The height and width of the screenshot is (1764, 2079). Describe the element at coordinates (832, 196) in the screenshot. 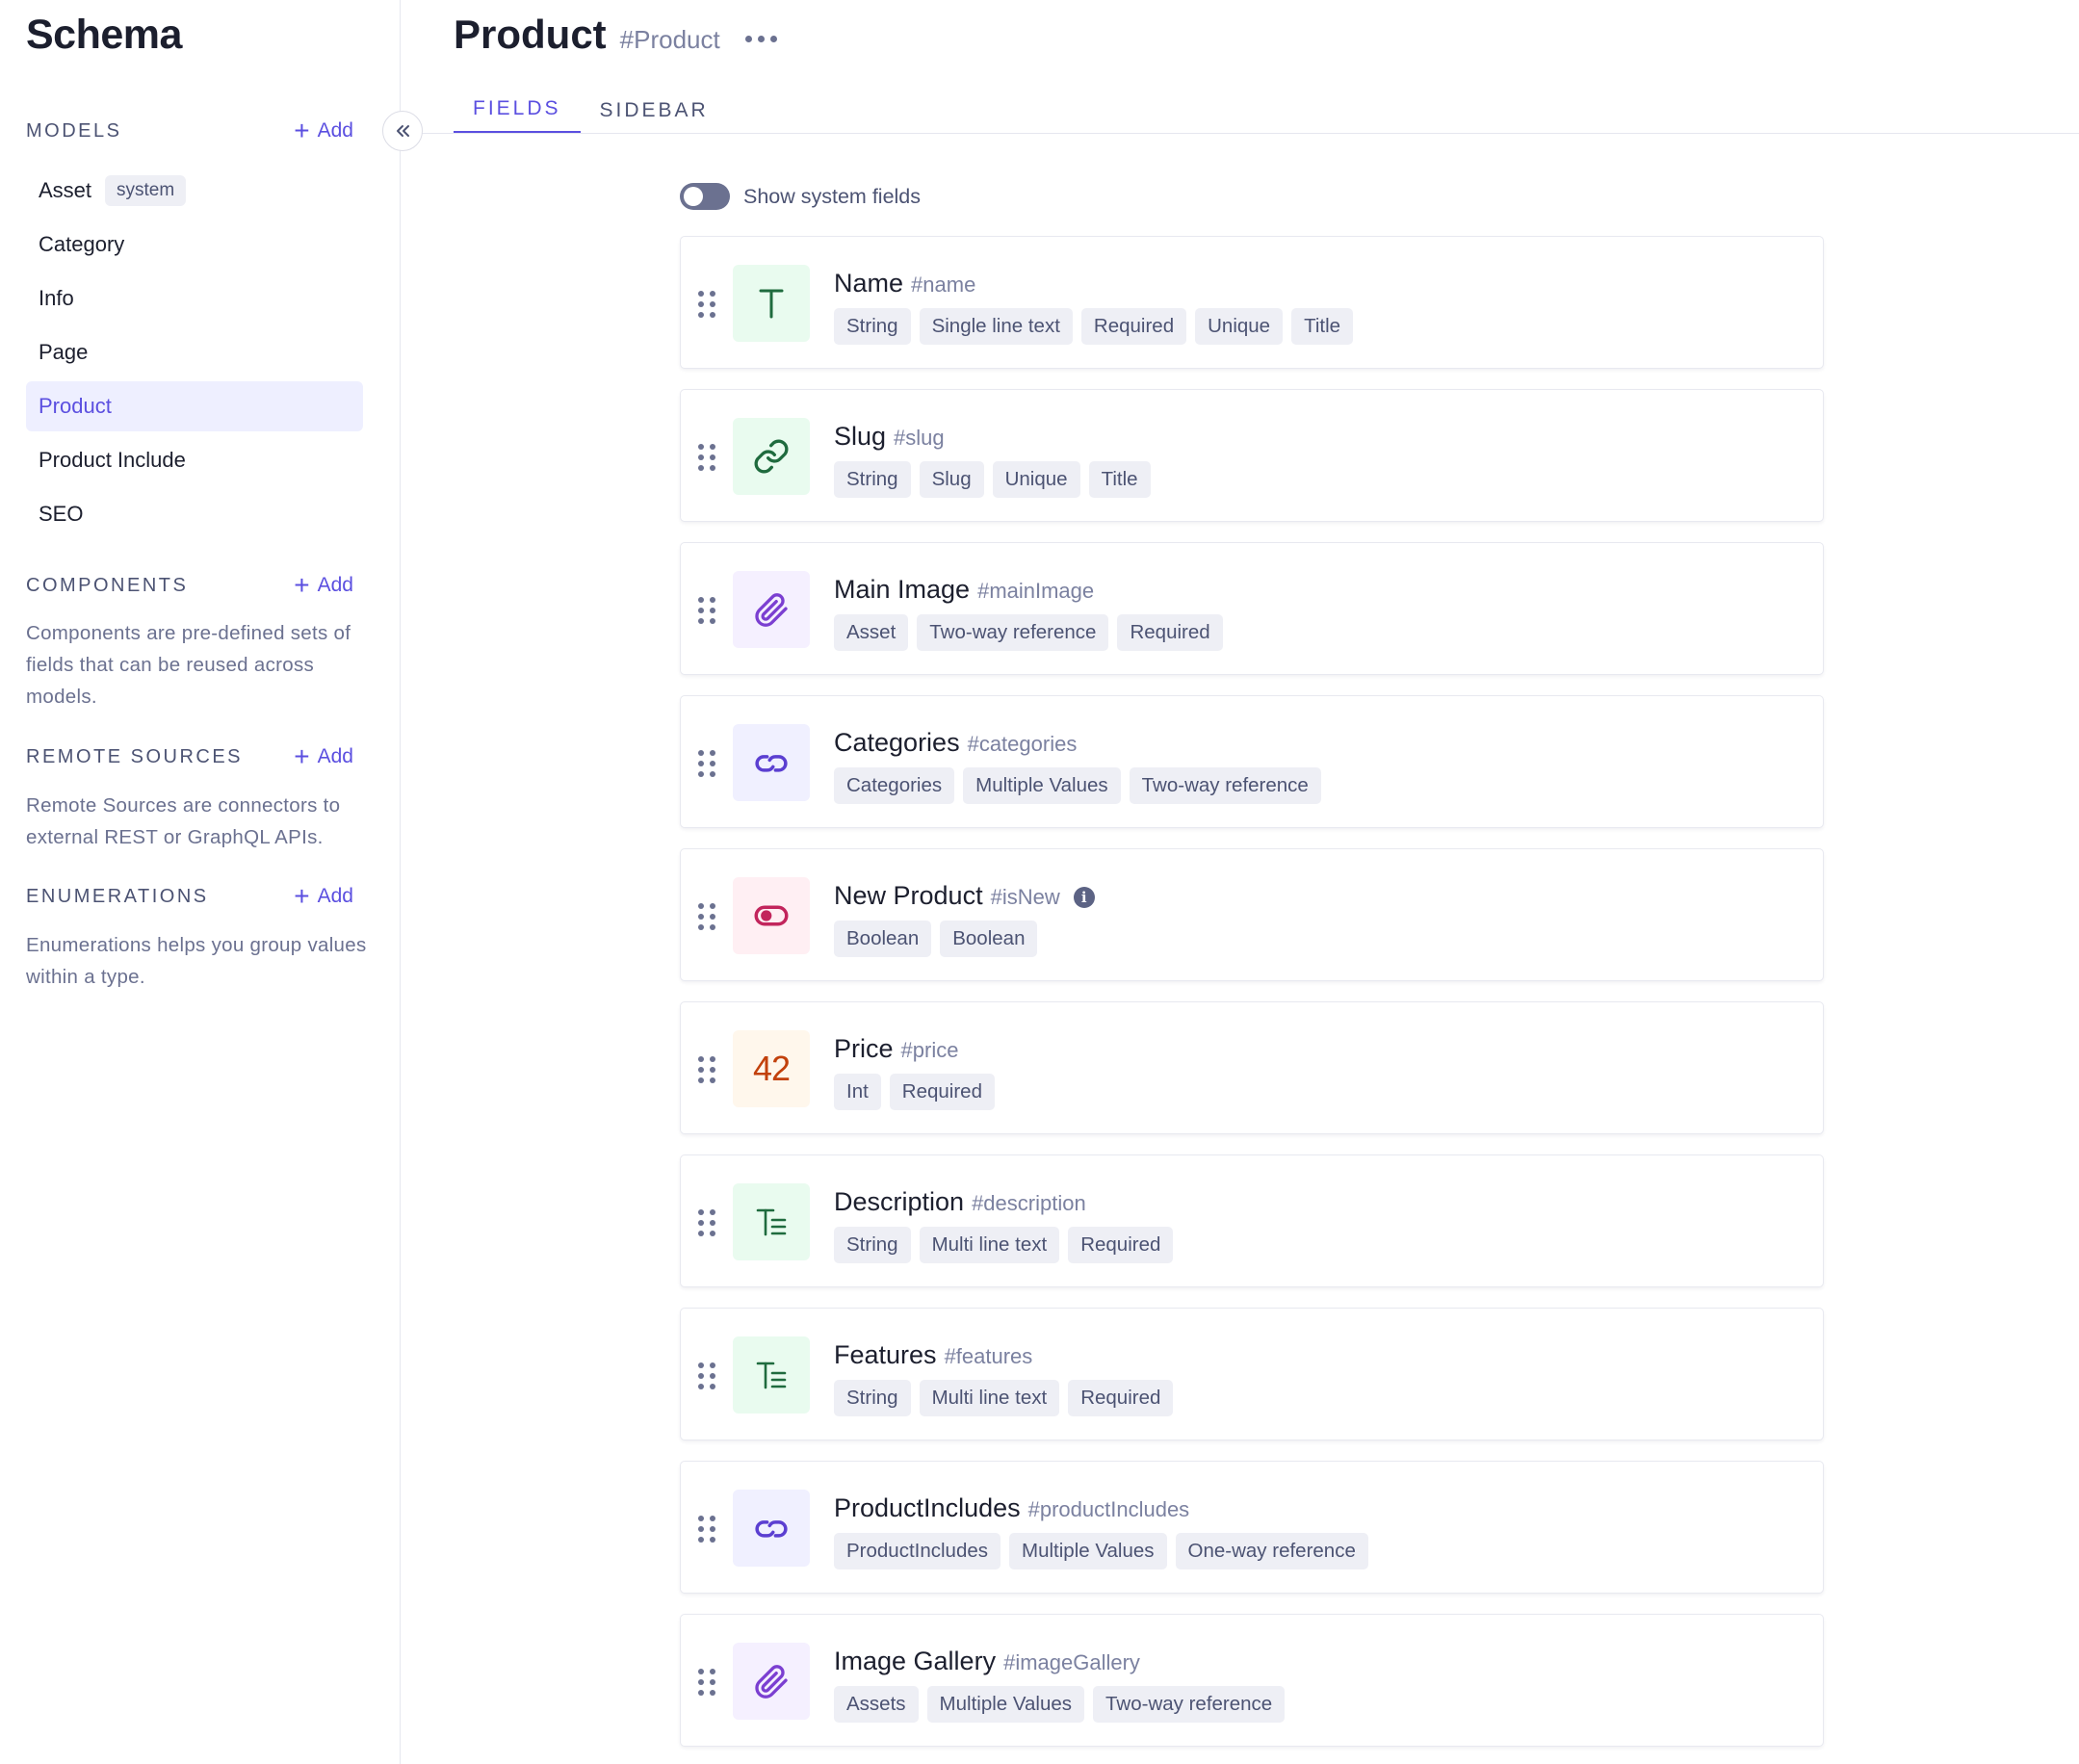

I see `show-system-fields-label: Show system fields` at that location.